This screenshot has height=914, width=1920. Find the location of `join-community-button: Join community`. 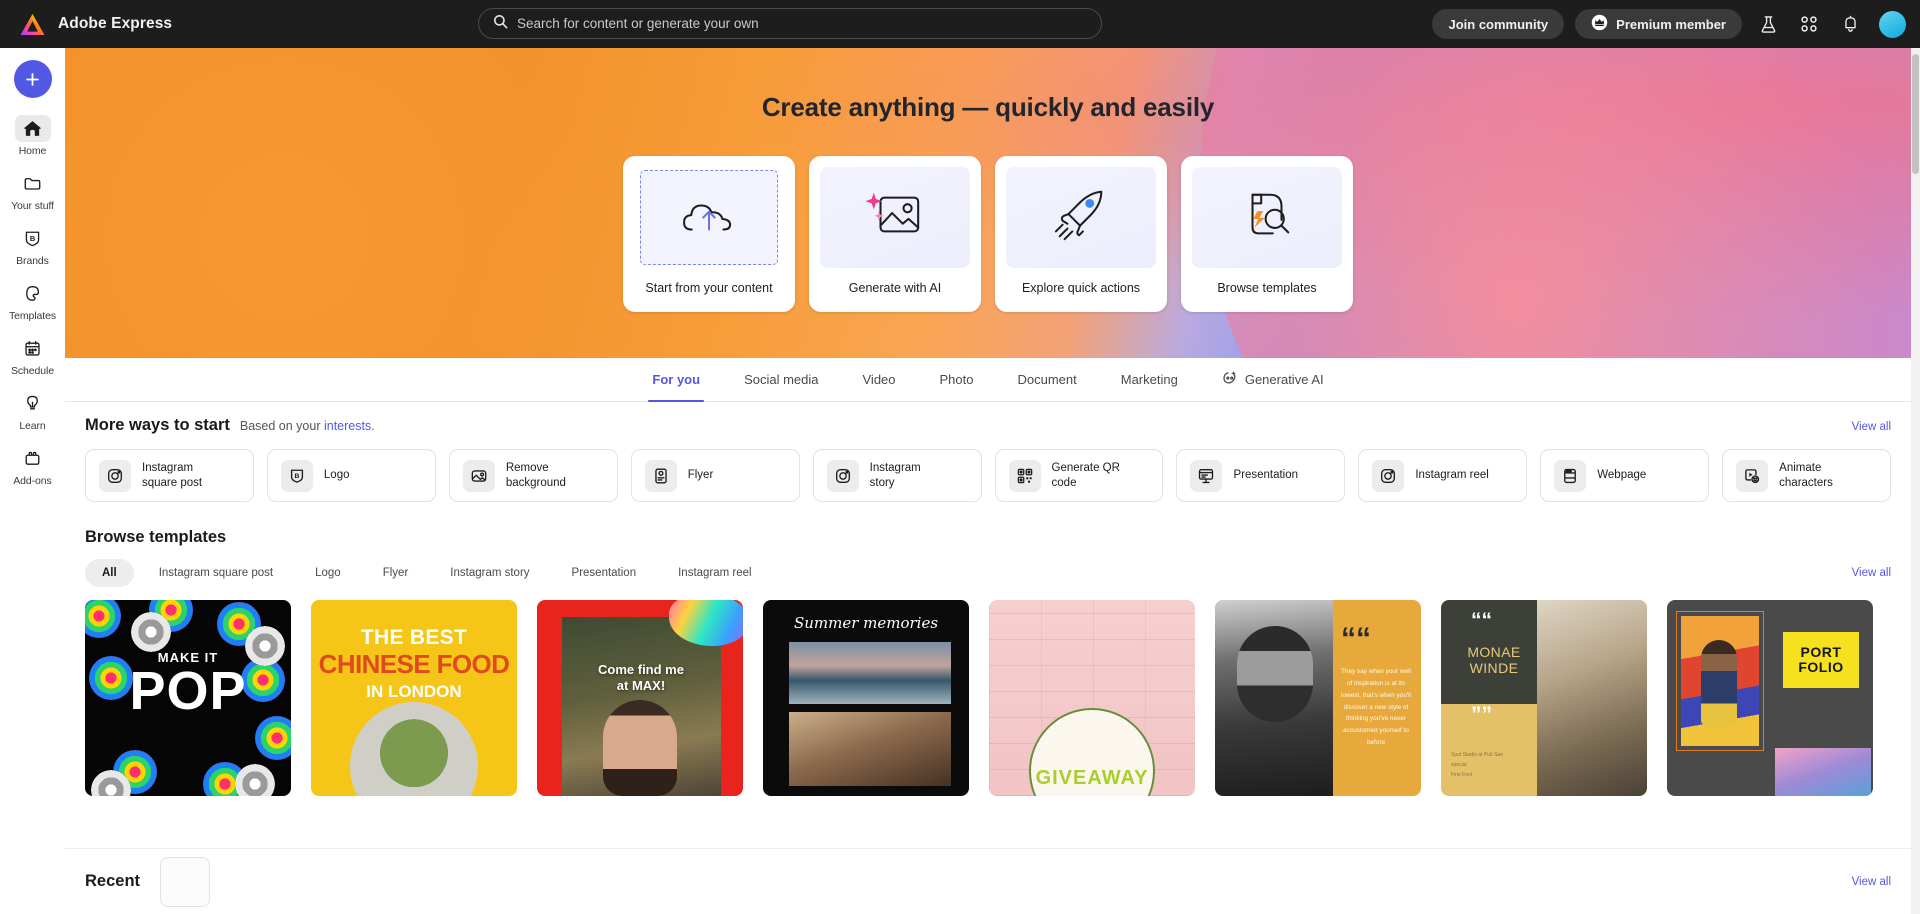

join-community-button: Join community is located at coordinates (1498, 24).